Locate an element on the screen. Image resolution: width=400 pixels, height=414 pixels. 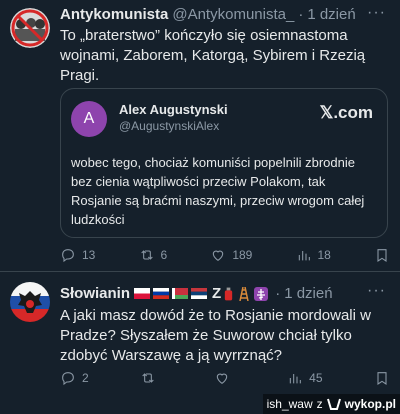
view-count: 45 is located at coordinates (316, 378).